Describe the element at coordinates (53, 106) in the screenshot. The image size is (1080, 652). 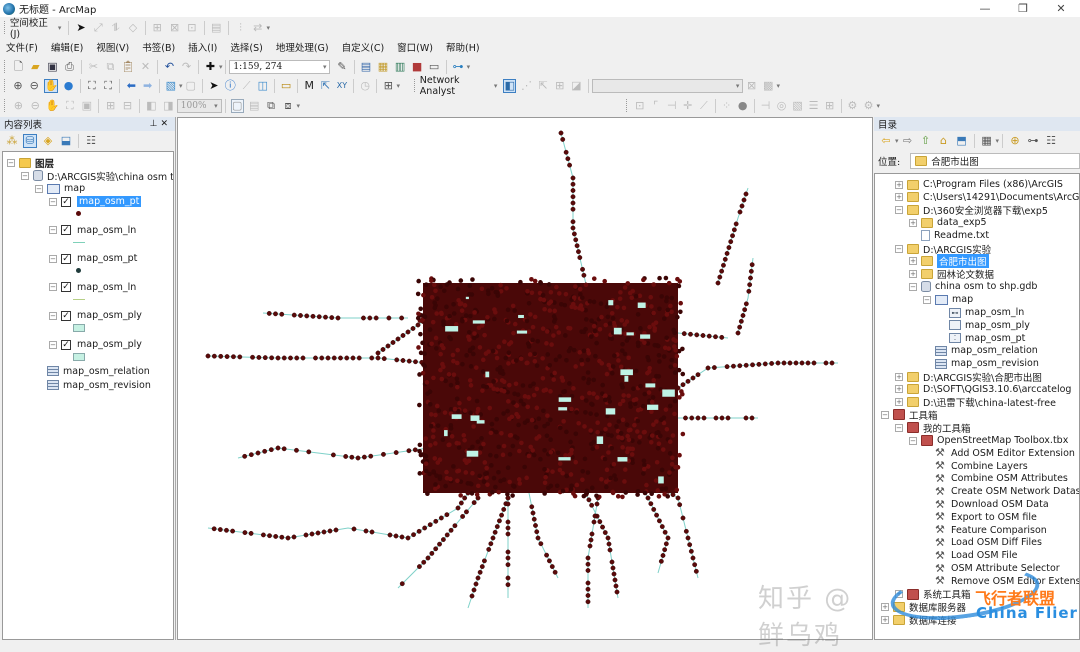
I see `layout-pan-icon: ✋` at that location.